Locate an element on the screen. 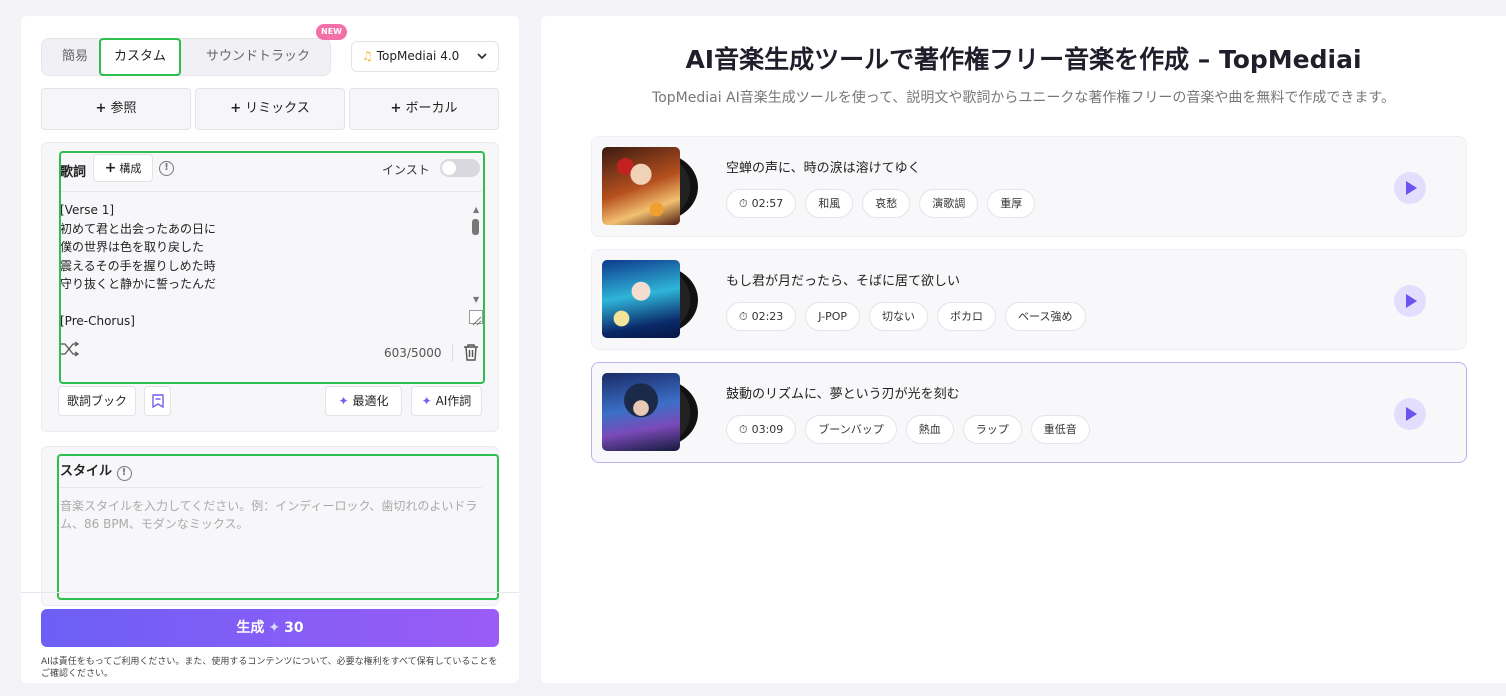 The width and height of the screenshot is (1506, 696). structure-button: + 構成 is located at coordinates (123, 168).